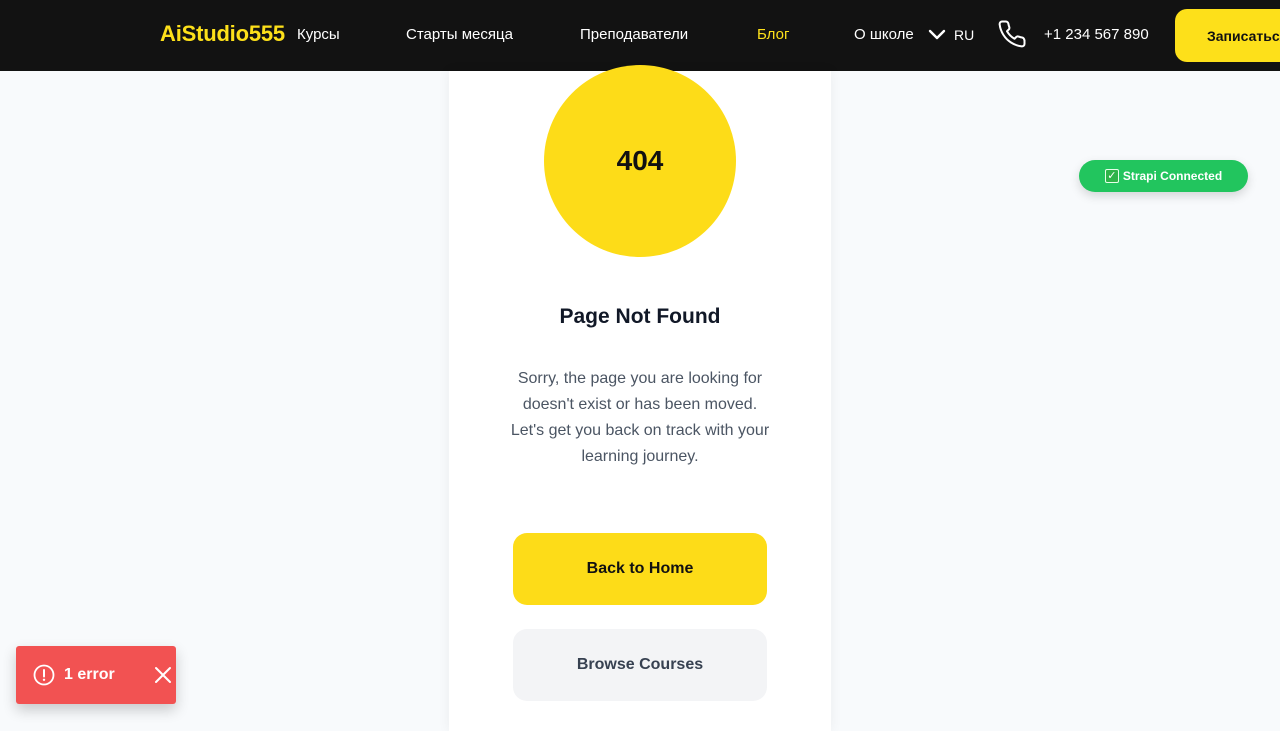 The width and height of the screenshot is (1280, 731). I want to click on logo: AiStudio555, so click(222, 34).